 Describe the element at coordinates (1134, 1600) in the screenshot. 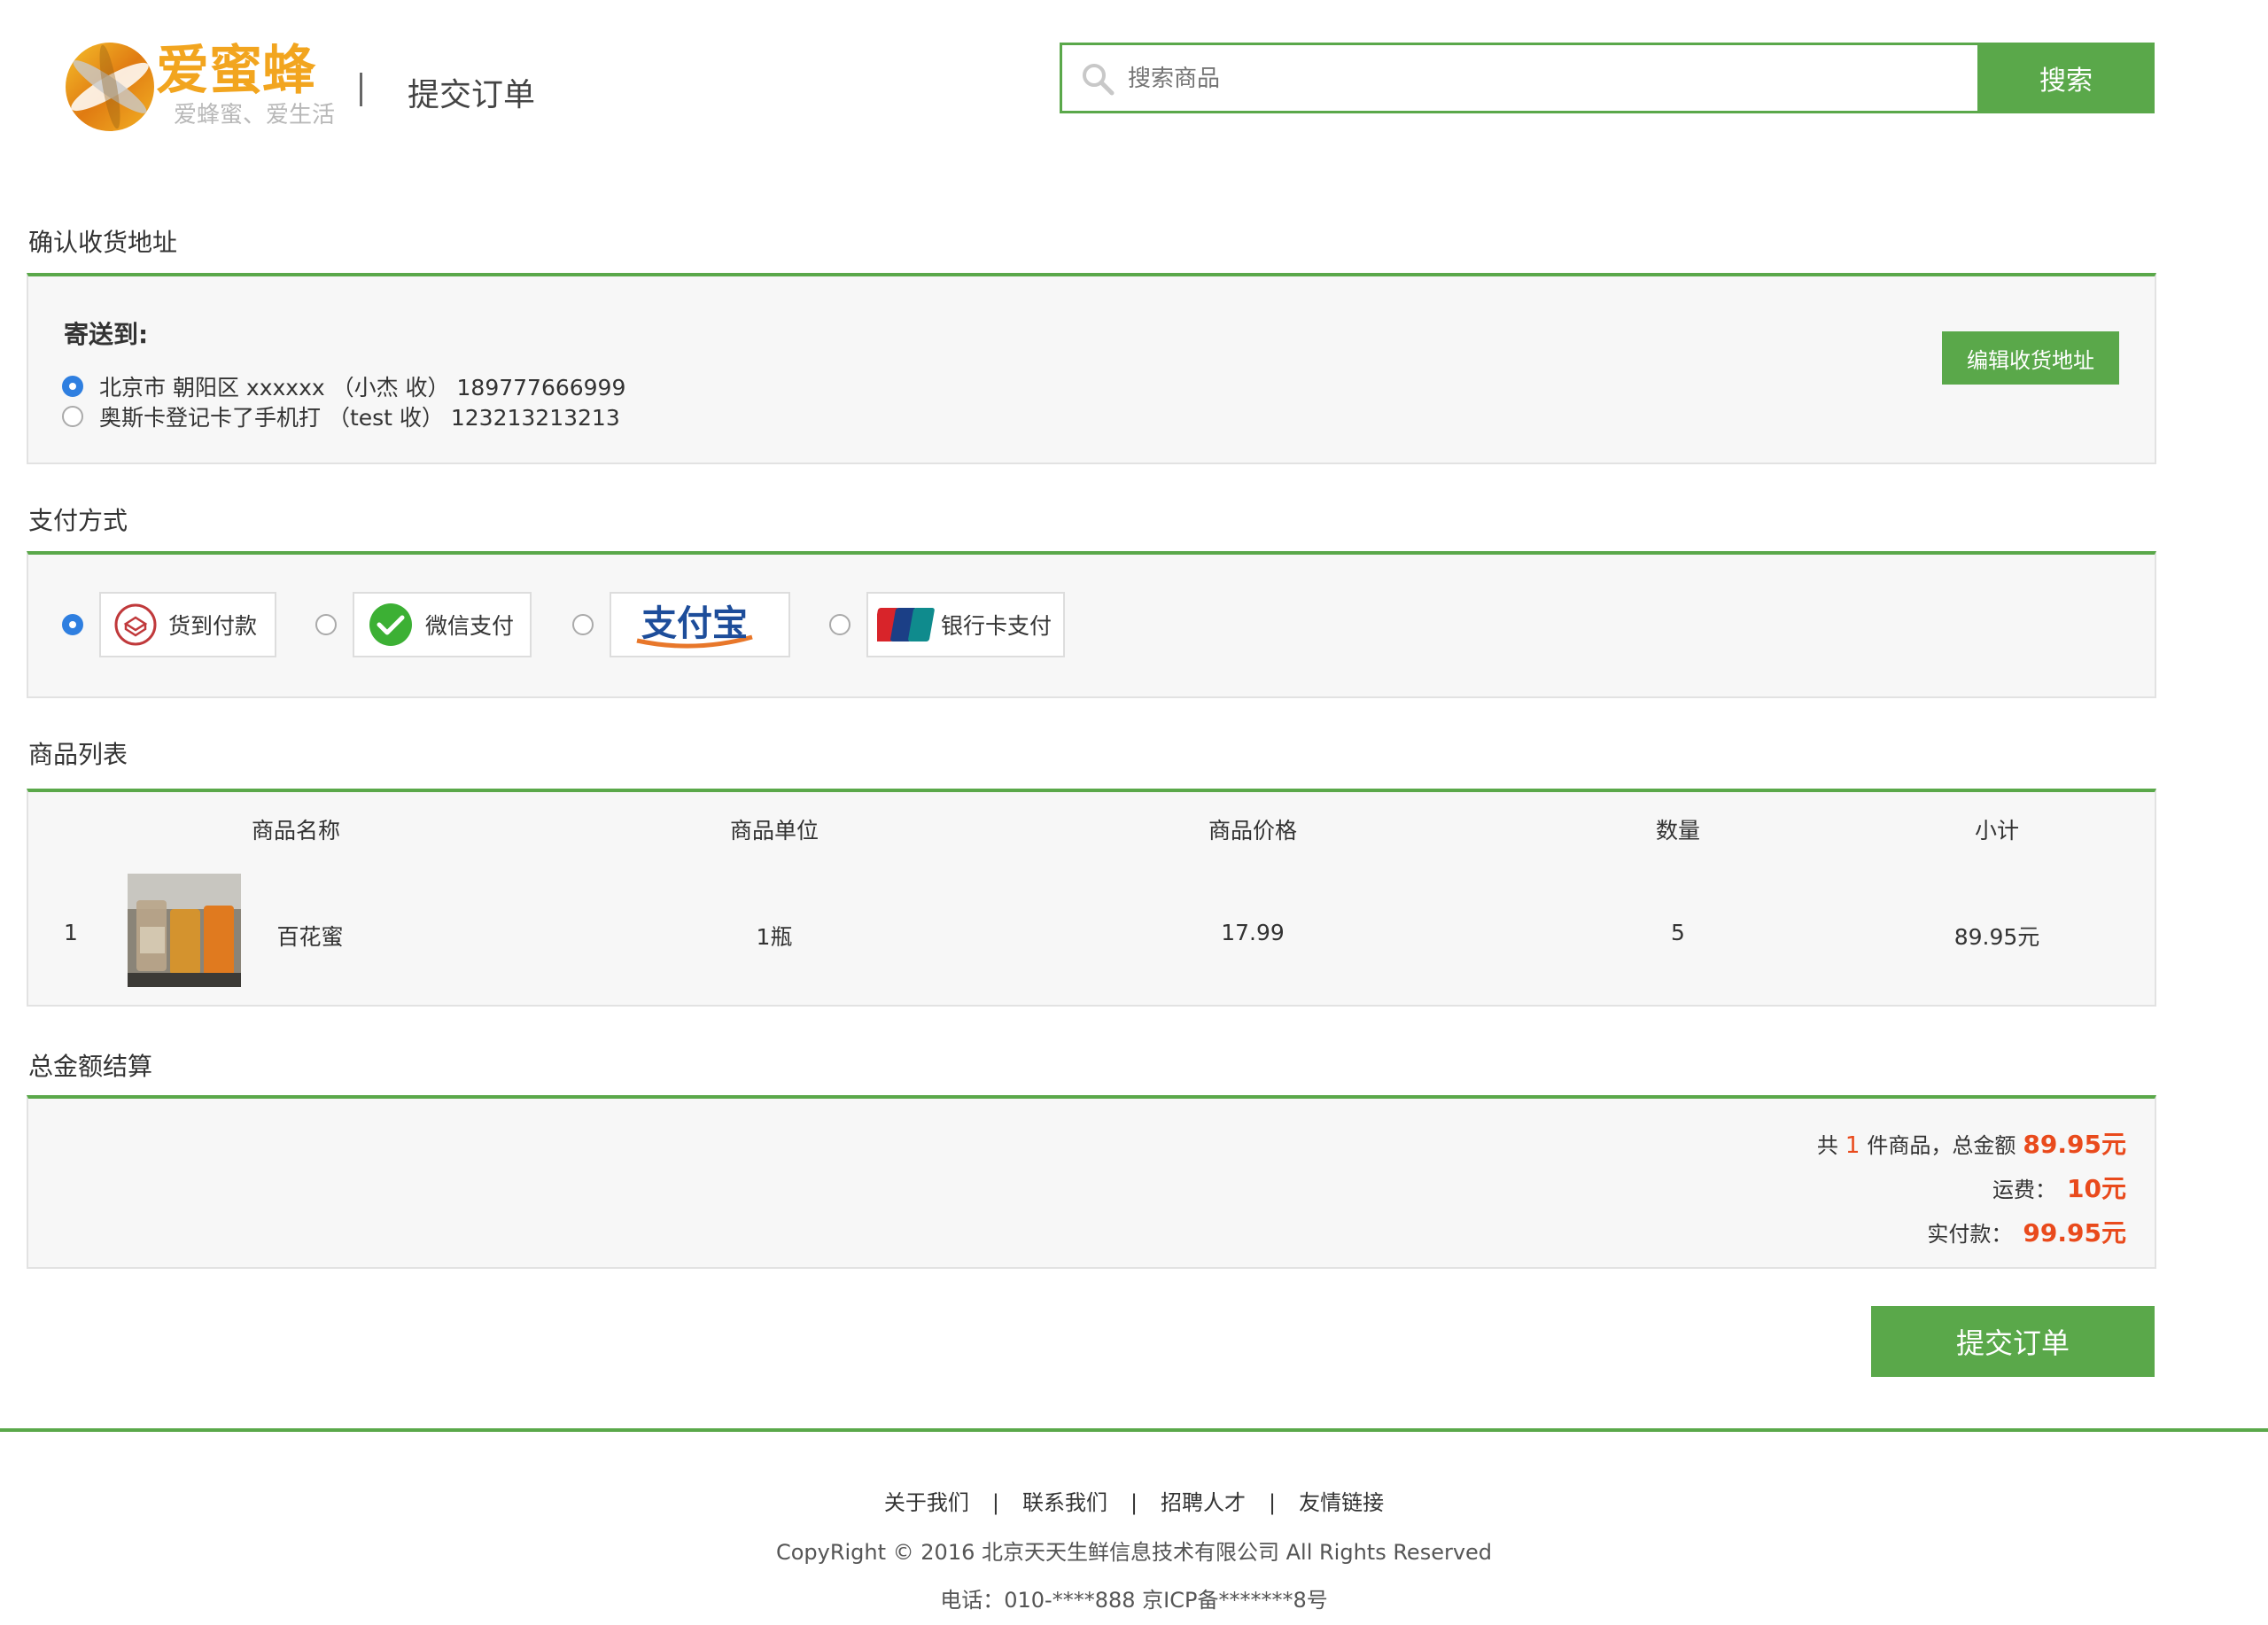

I see `footer-phone: 电话：010-****888 京ICP备*******8号` at that location.